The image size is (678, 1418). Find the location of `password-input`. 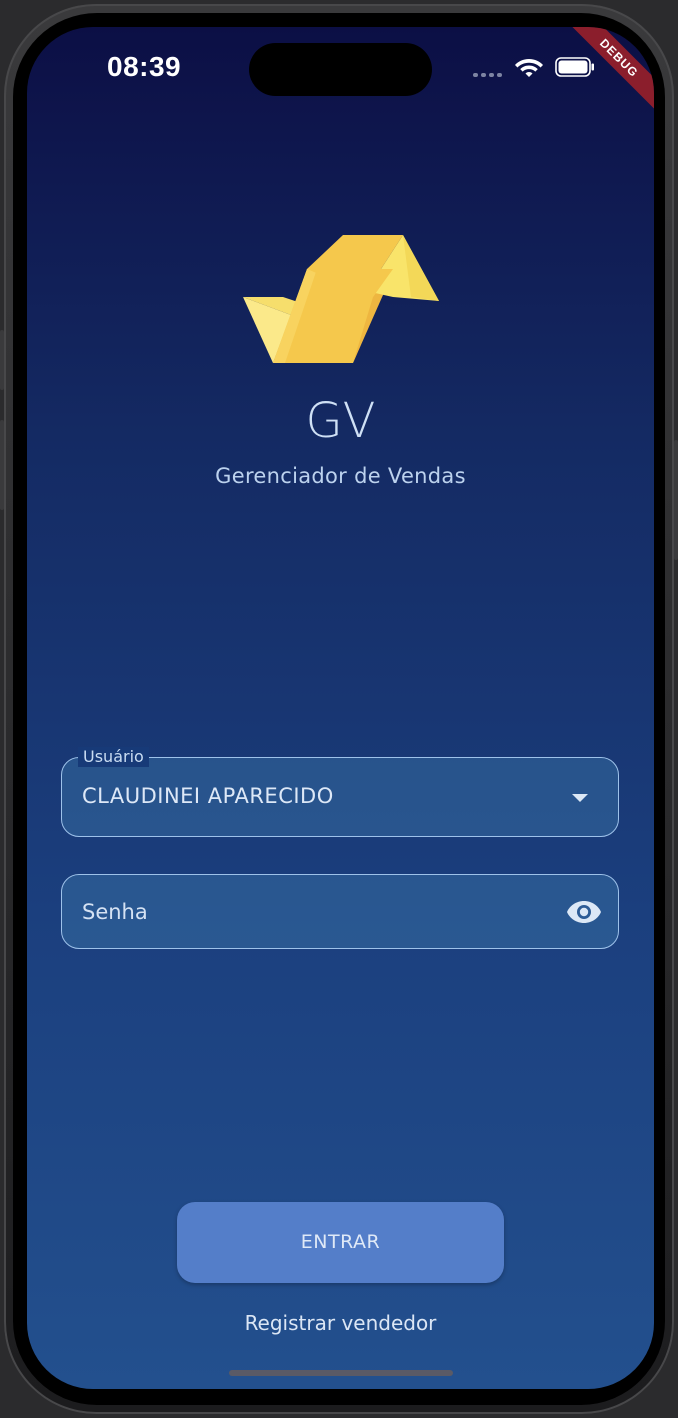

password-input is located at coordinates (312, 912).